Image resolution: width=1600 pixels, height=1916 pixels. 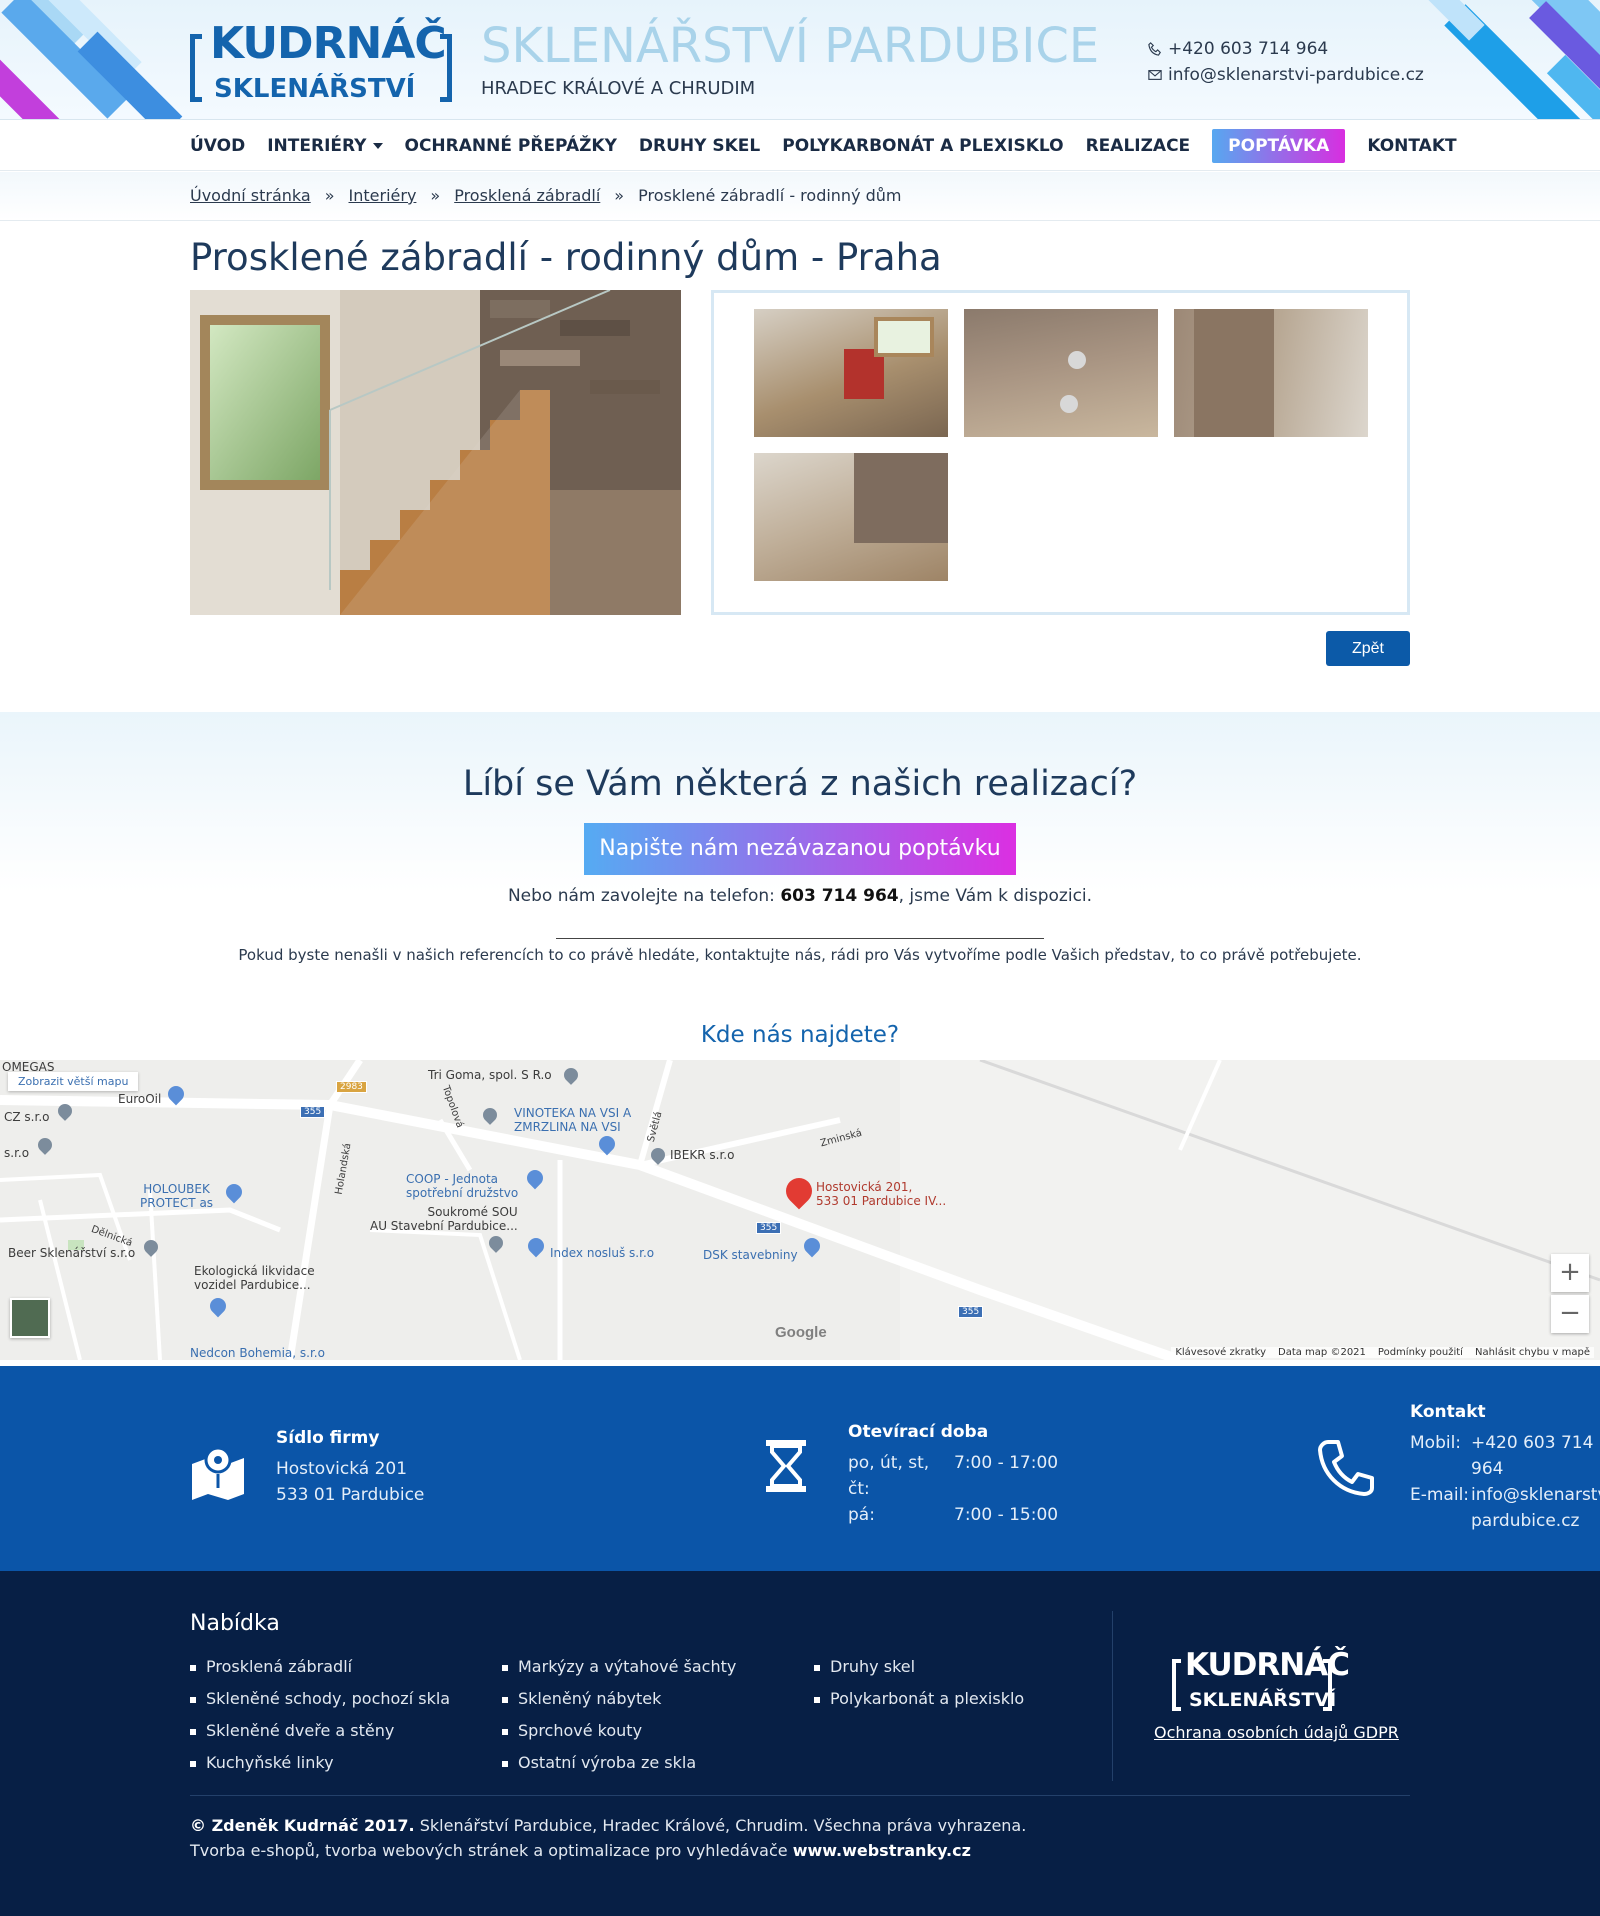 I want to click on mobile-row-cont: 964, so click(x=1505, y=1469).